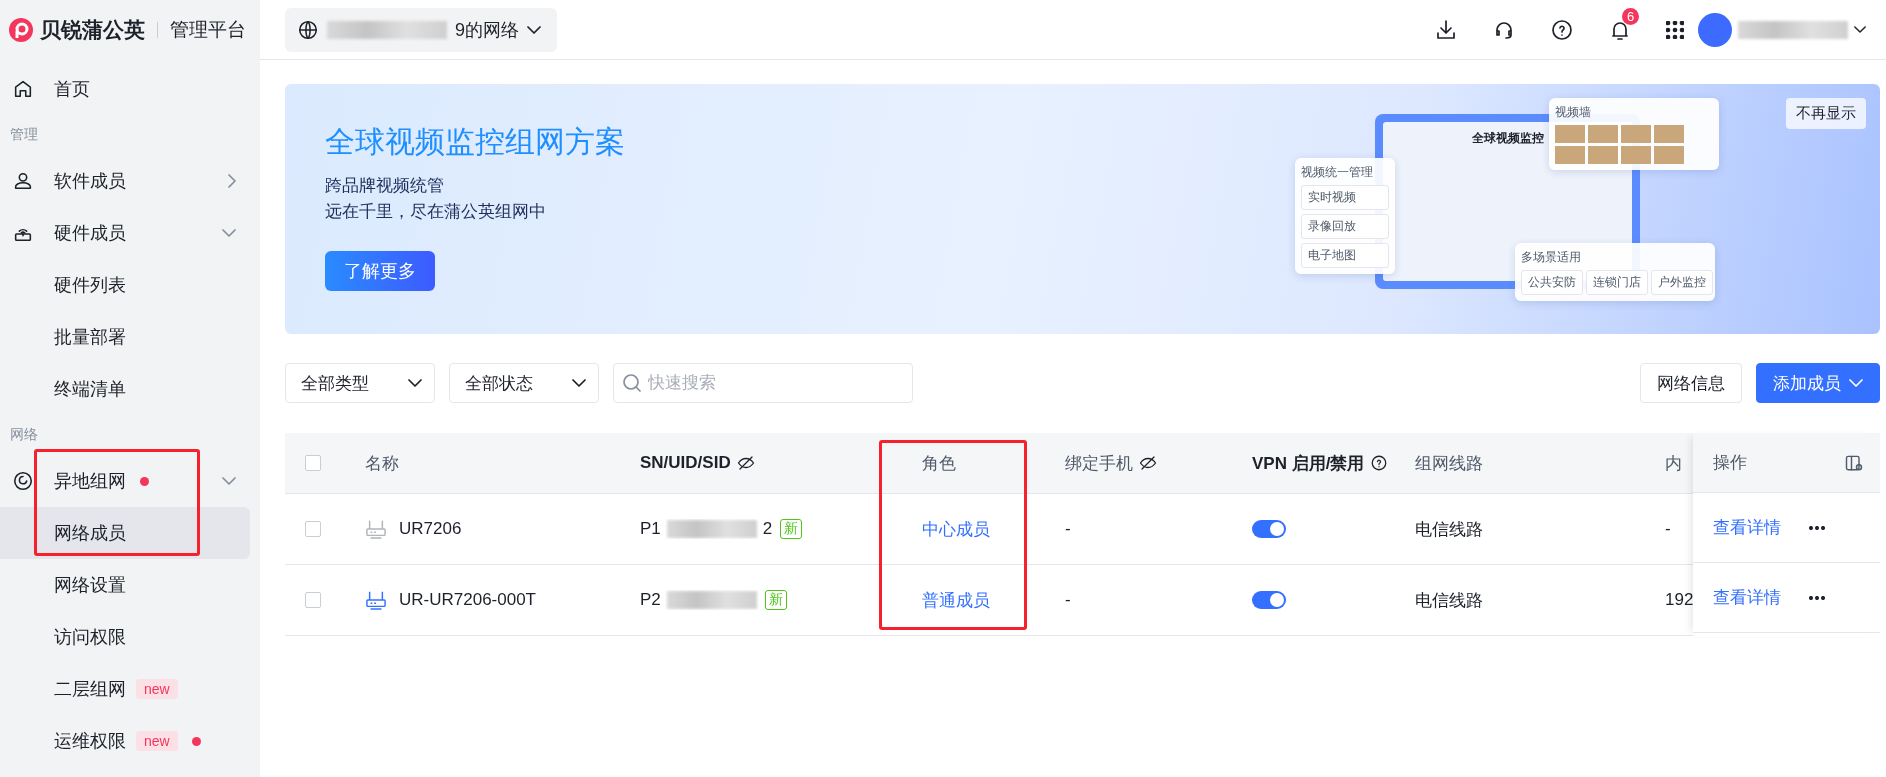 The image size is (1886, 777). I want to click on product-name: 管理平台, so click(208, 30).